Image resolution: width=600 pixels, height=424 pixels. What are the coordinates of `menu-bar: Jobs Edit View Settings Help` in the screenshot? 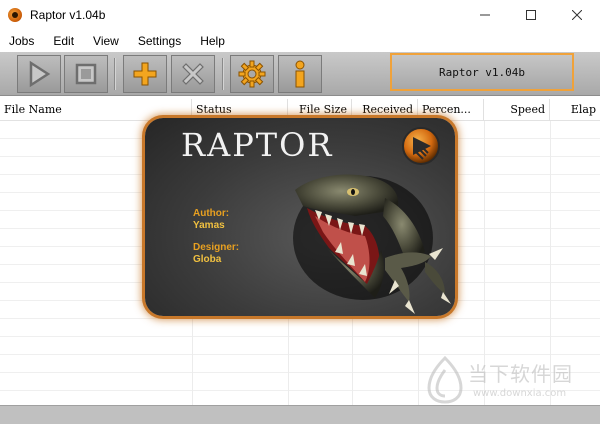 It's located at (300, 41).